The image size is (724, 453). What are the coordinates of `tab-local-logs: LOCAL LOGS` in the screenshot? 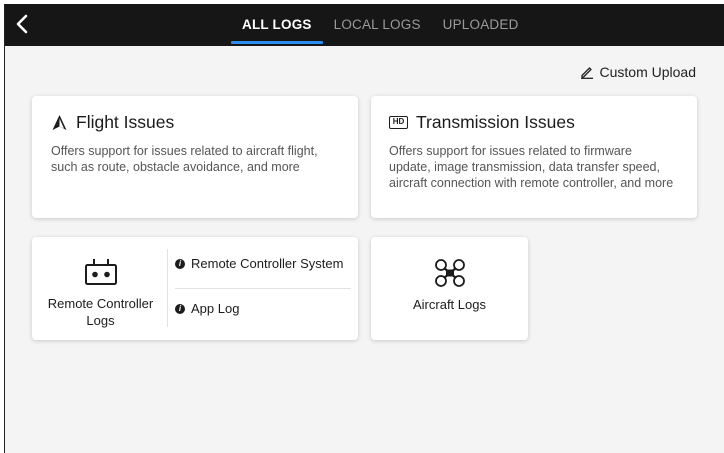 It's located at (377, 25).